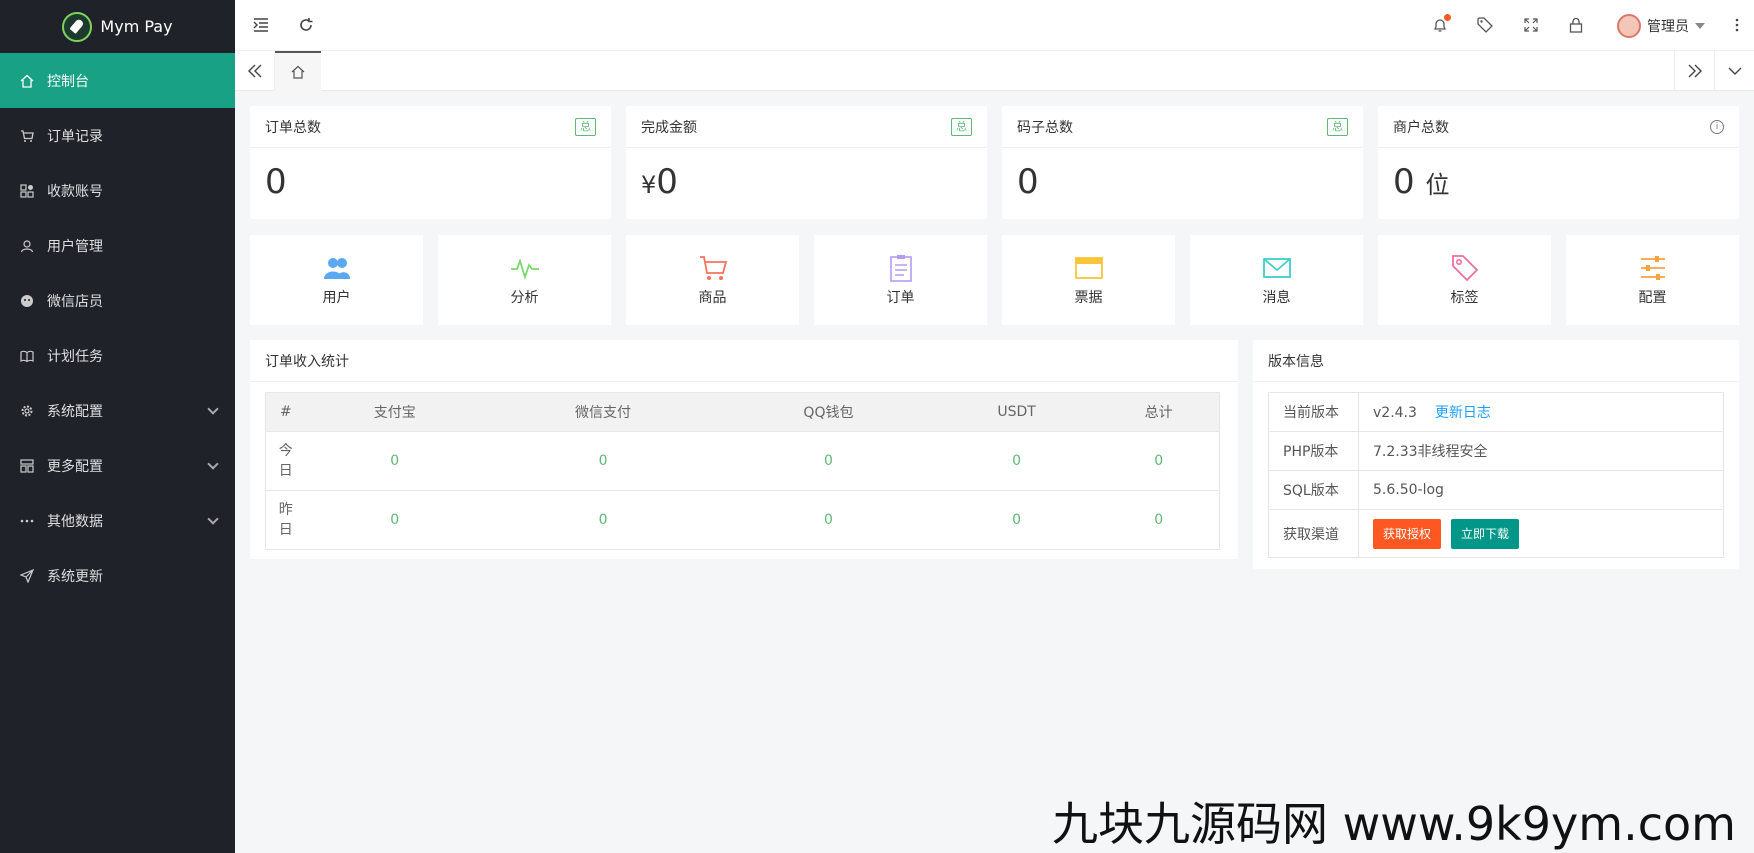 The image size is (1754, 853). Describe the element at coordinates (806, 162) in the screenshot. I see `stat-card-amount: 完成金额 总 ¥0` at that location.